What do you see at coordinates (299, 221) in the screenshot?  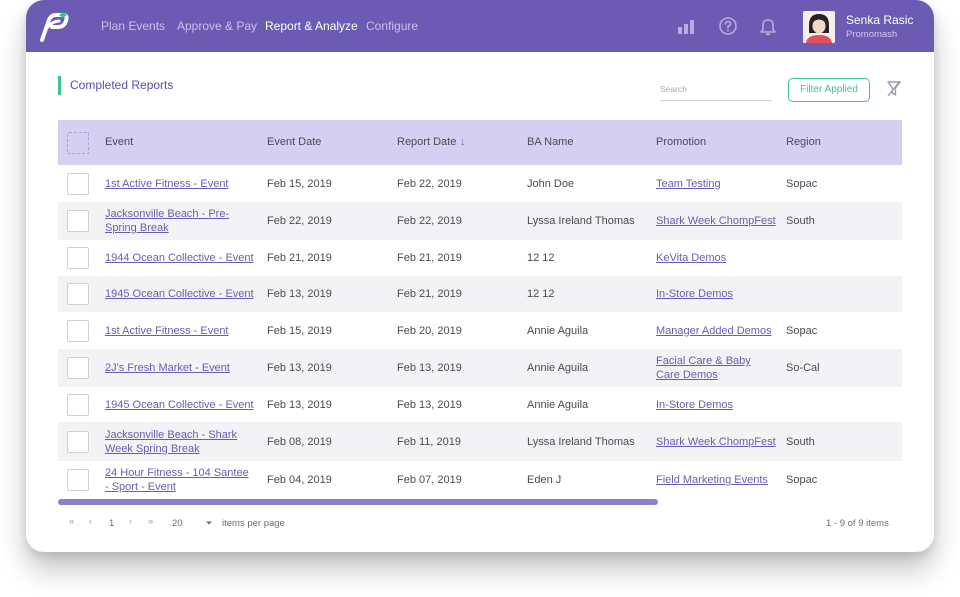 I see `cell-event-date: Feb 22, 2019` at bounding box center [299, 221].